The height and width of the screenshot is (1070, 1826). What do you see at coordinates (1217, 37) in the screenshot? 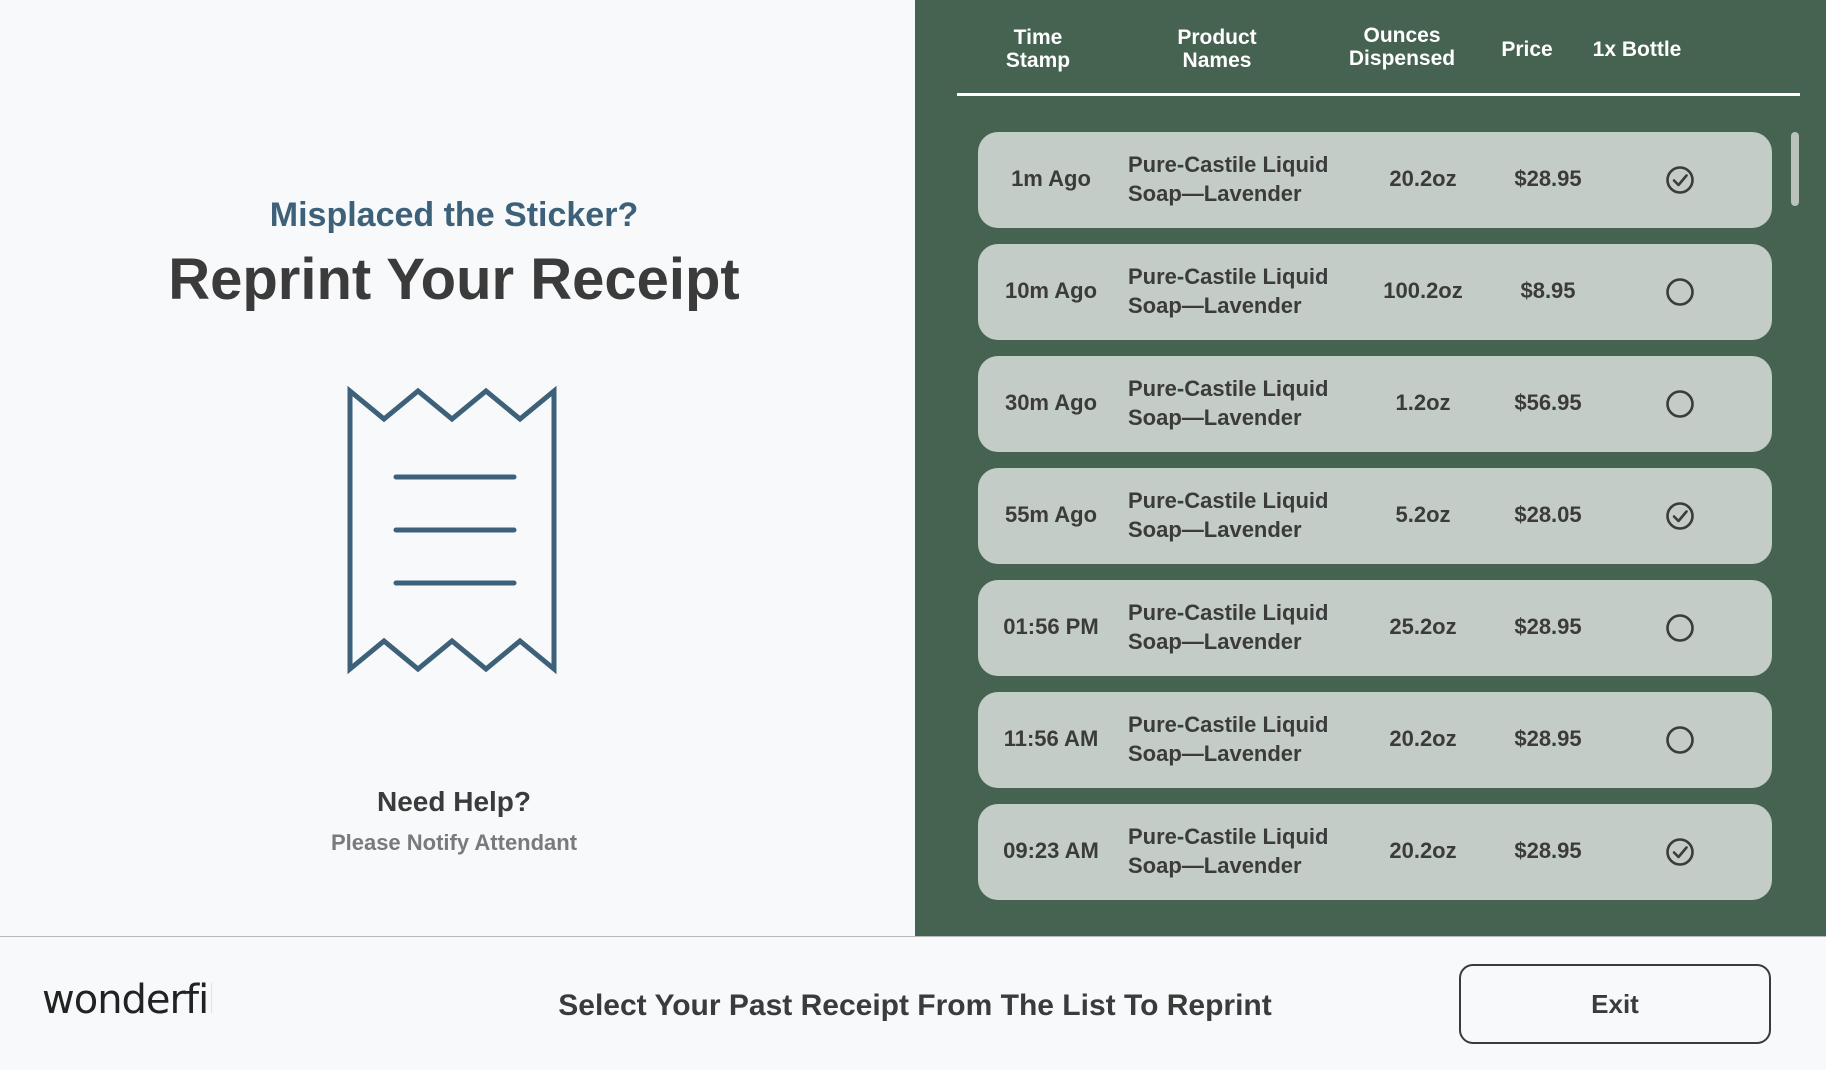
I see `header-product-line1: Product` at bounding box center [1217, 37].